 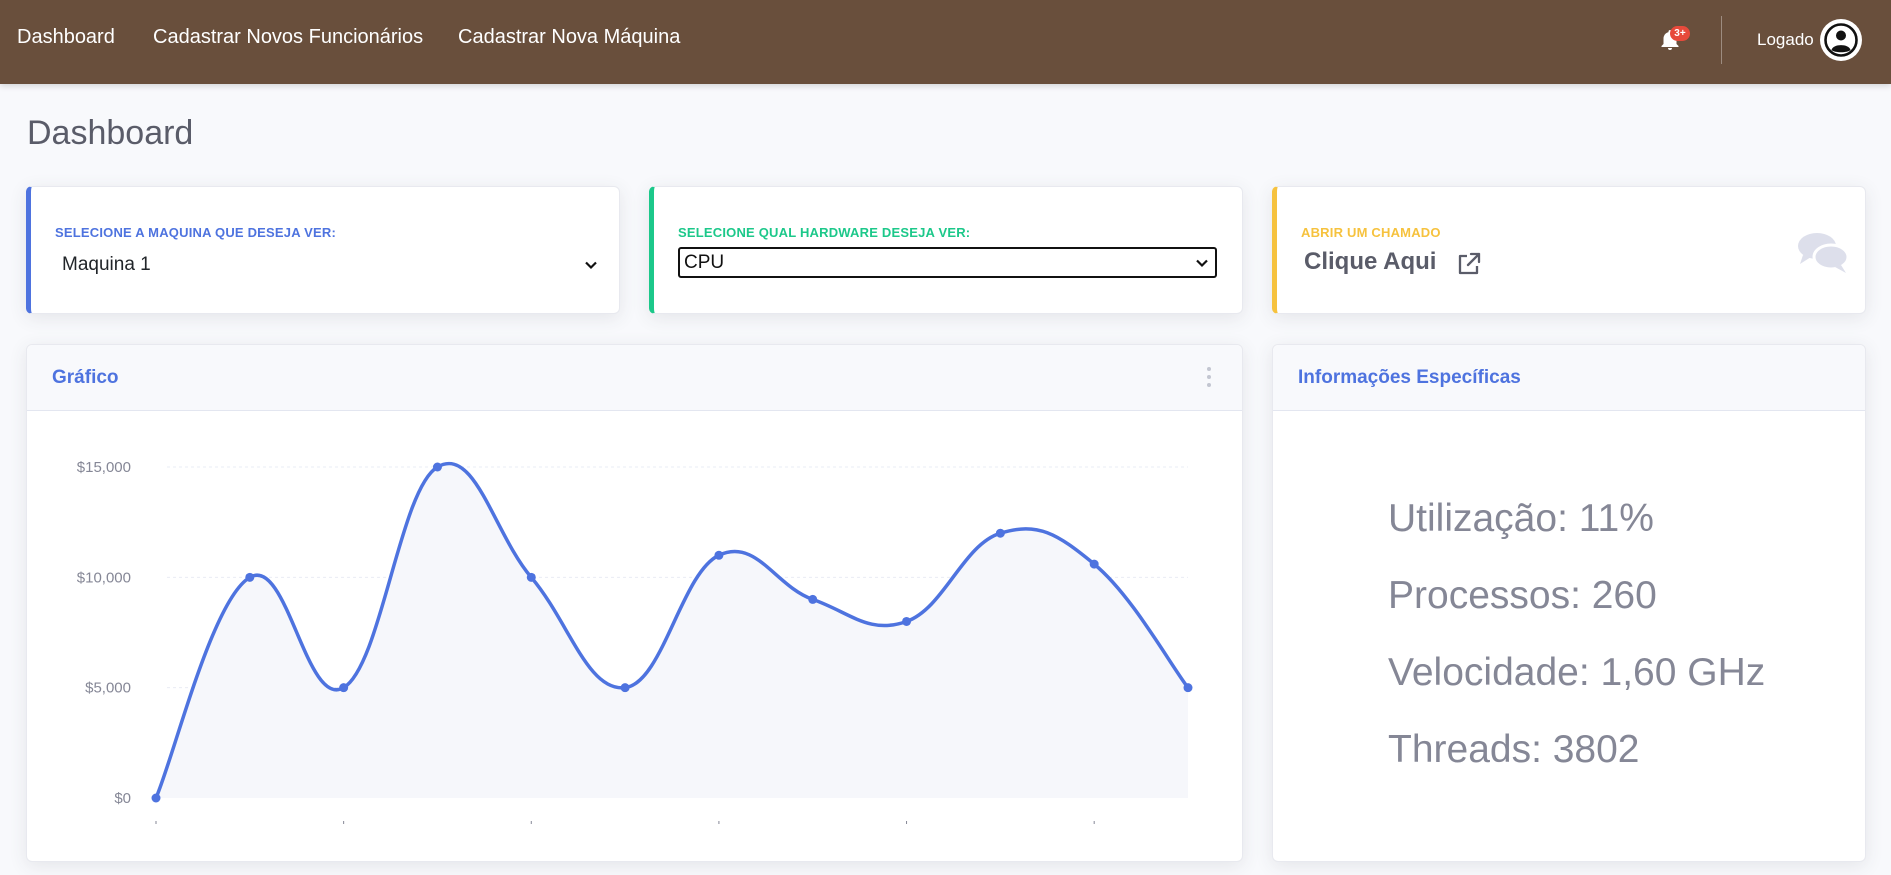 What do you see at coordinates (85, 377) in the screenshot?
I see `chart-card-title: Gráfico` at bounding box center [85, 377].